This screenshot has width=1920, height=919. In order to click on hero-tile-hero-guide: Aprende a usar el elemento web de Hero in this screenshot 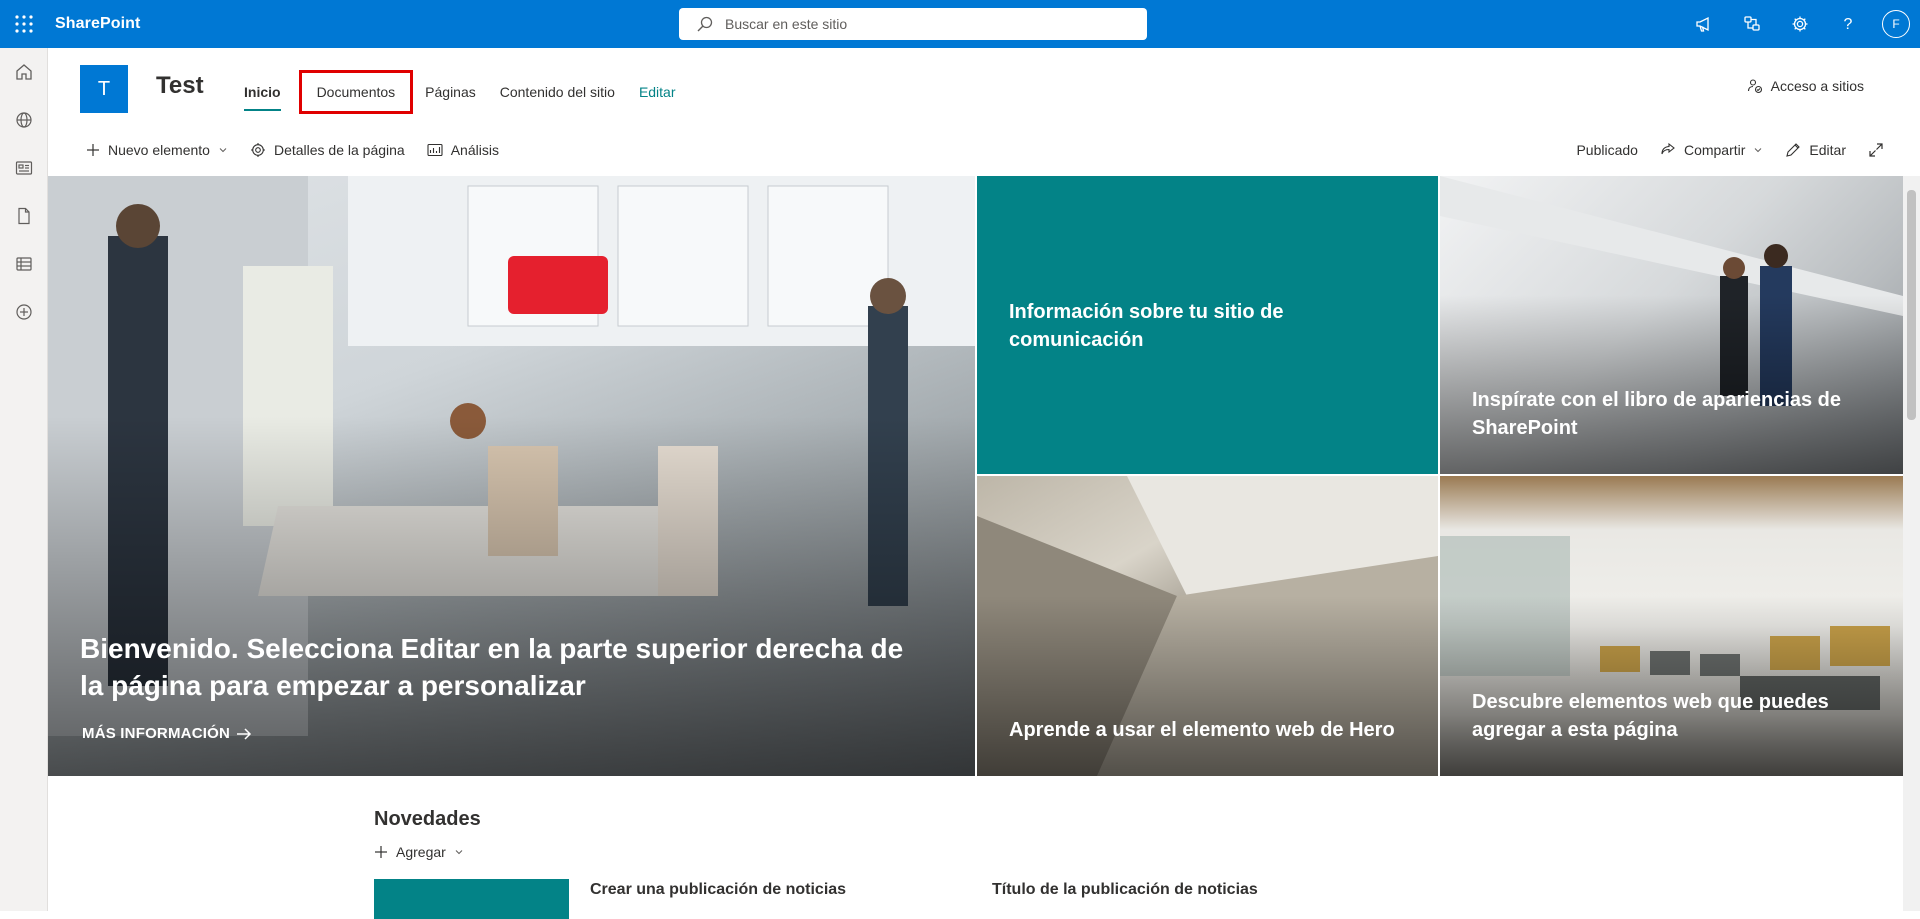, I will do `click(1207, 626)`.